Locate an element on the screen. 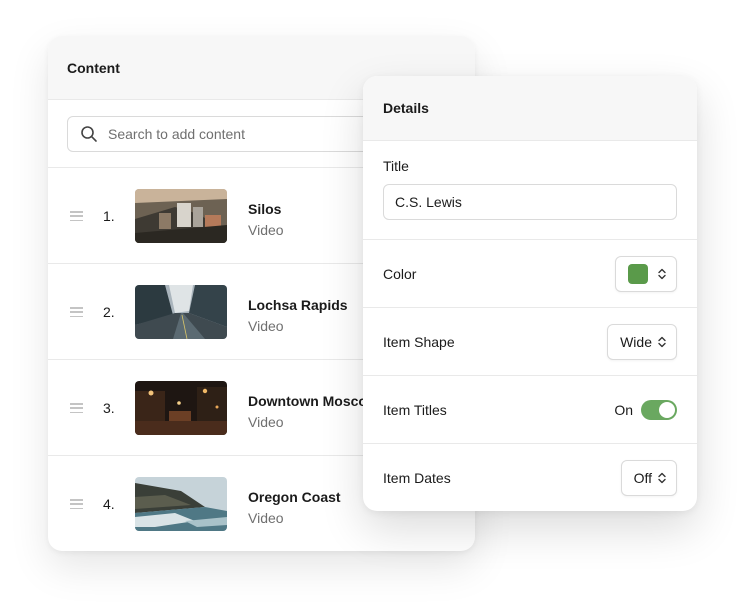  item-shape-label: Item Shape is located at coordinates (419, 341).